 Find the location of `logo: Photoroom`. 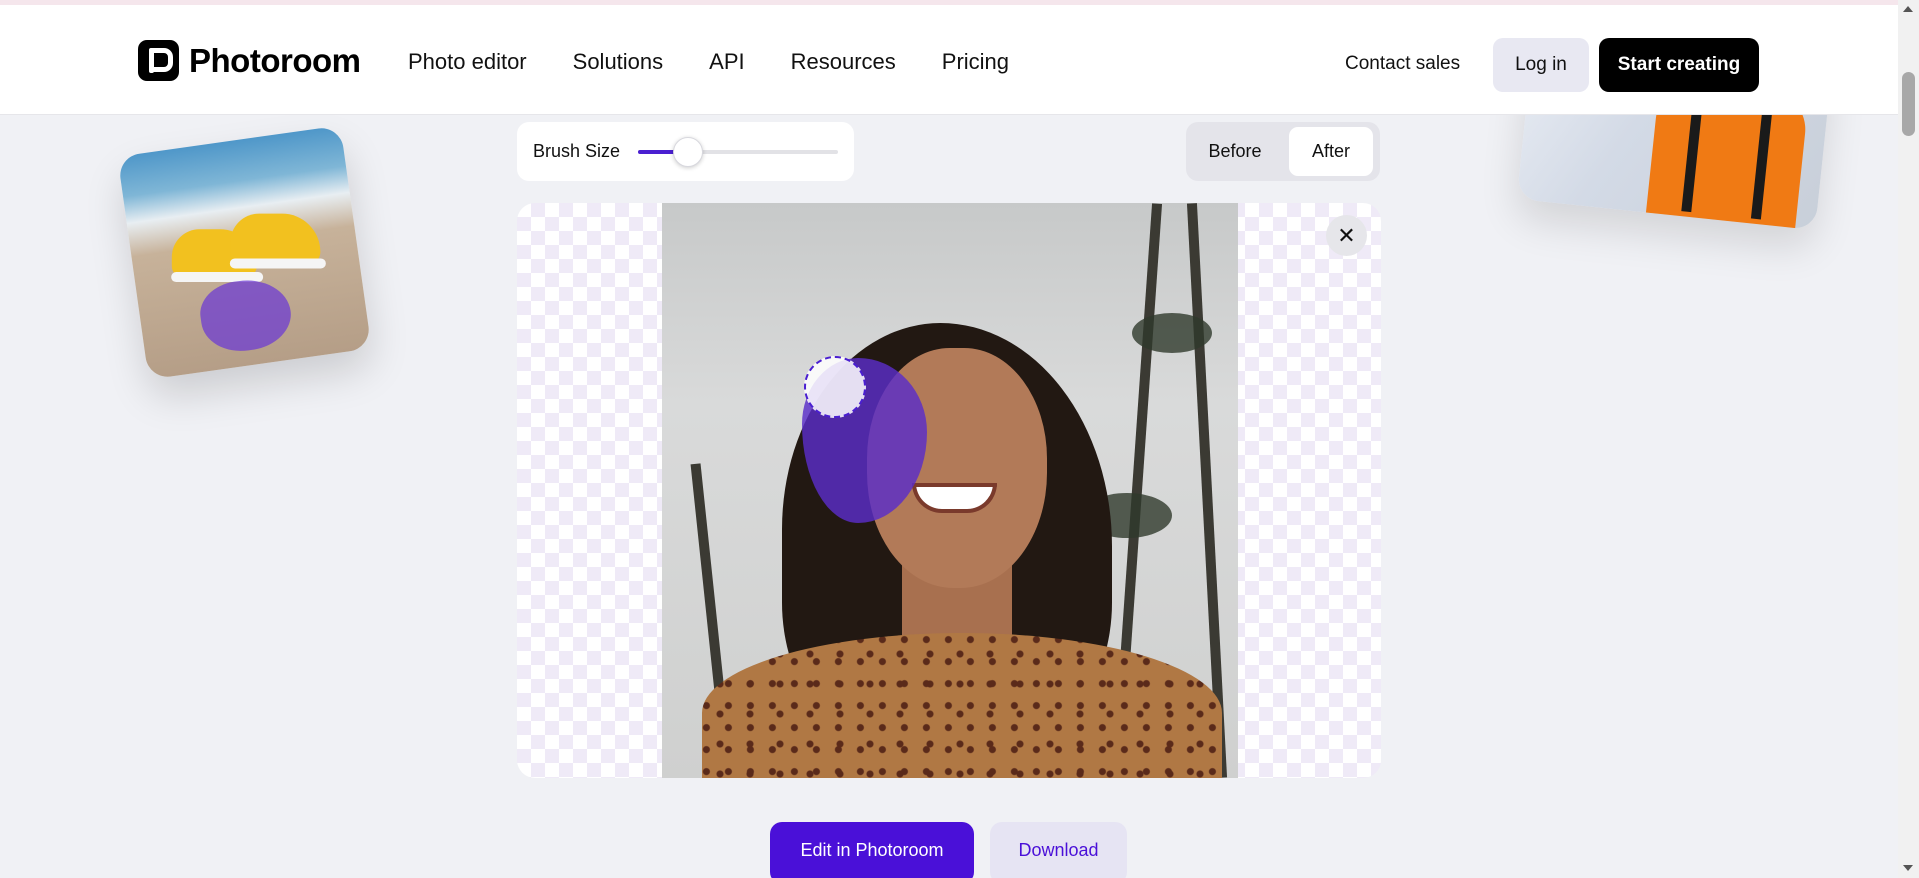

logo: Photoroom is located at coordinates (249, 60).